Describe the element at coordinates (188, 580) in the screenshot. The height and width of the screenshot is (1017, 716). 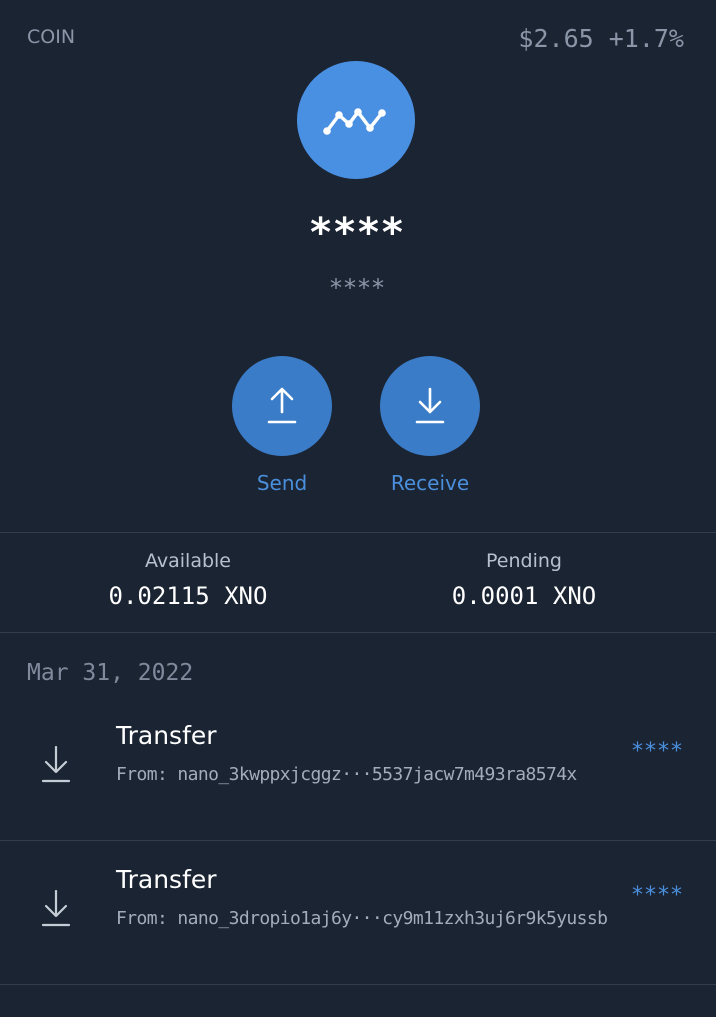
I see `available-balance: Available 0.02115 XNO` at that location.